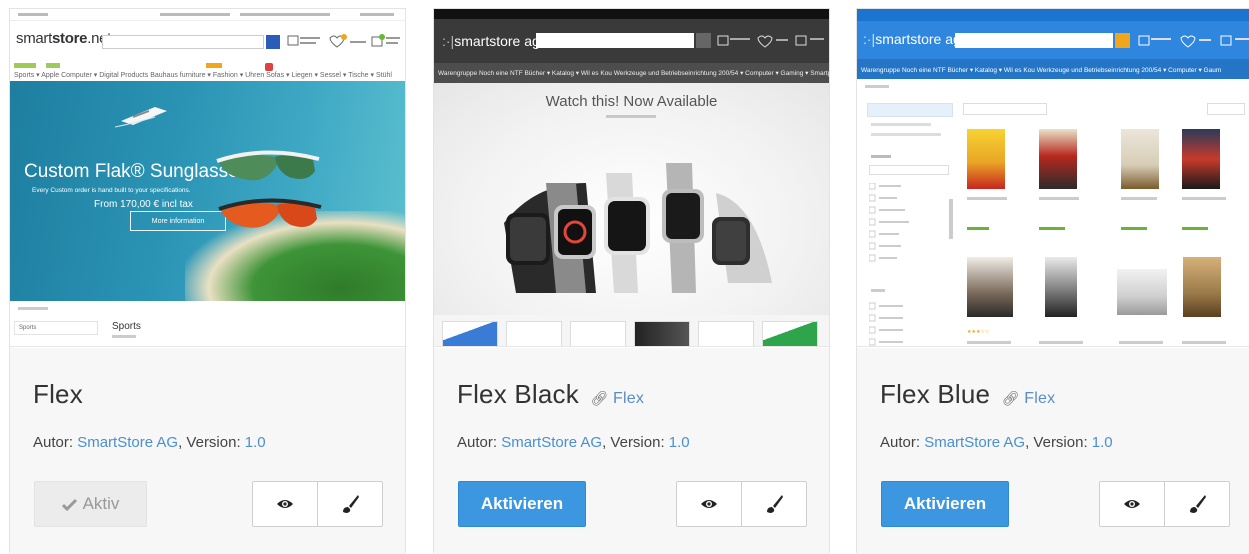  What do you see at coordinates (178, 221) in the screenshot?
I see `hero-more-info-button: More information` at bounding box center [178, 221].